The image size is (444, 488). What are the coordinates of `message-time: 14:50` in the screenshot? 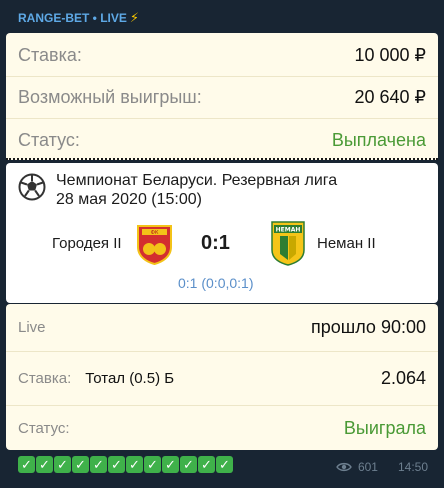 It's located at (412, 467).